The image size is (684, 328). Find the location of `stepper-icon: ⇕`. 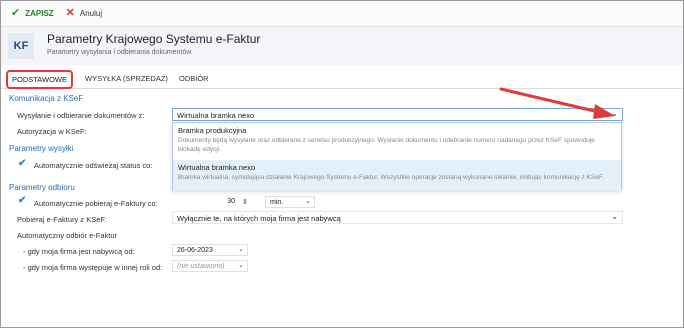

stepper-icon: ⇕ is located at coordinates (245, 202).